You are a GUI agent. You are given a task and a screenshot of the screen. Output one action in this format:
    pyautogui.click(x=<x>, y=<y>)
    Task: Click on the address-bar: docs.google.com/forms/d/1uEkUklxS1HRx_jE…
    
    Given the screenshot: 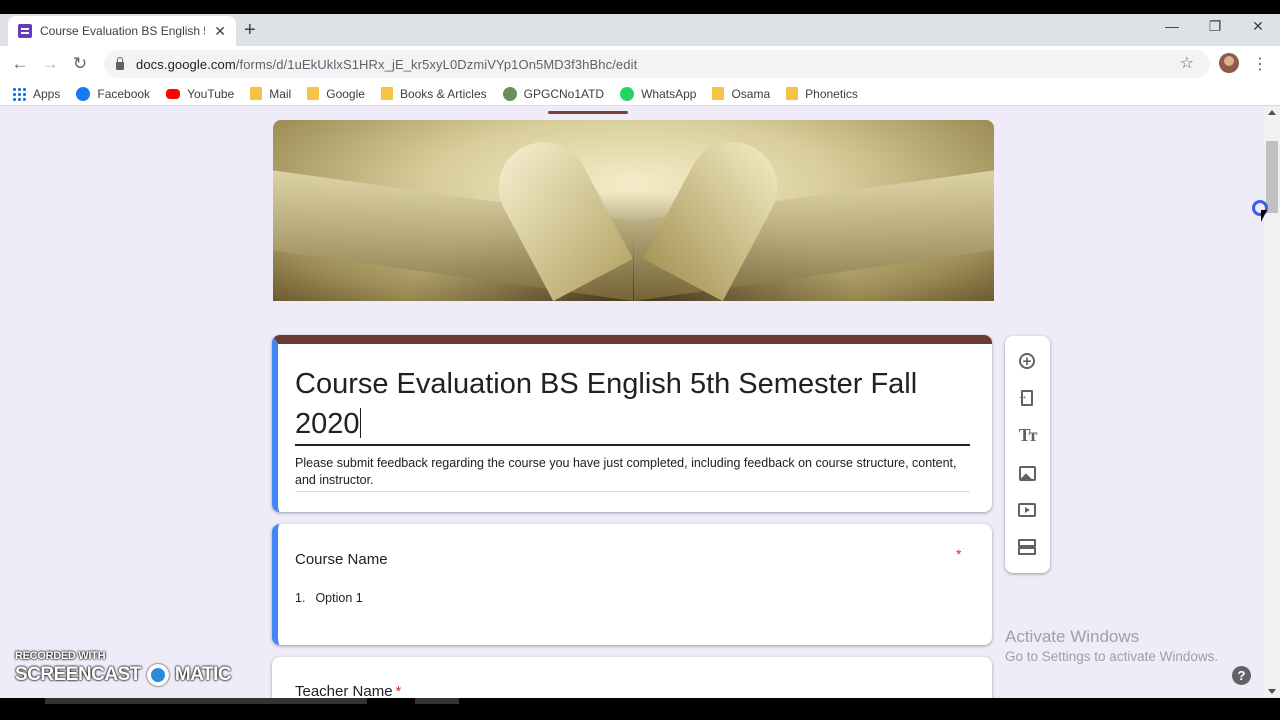 What is the action you would take?
    pyautogui.click(x=657, y=64)
    